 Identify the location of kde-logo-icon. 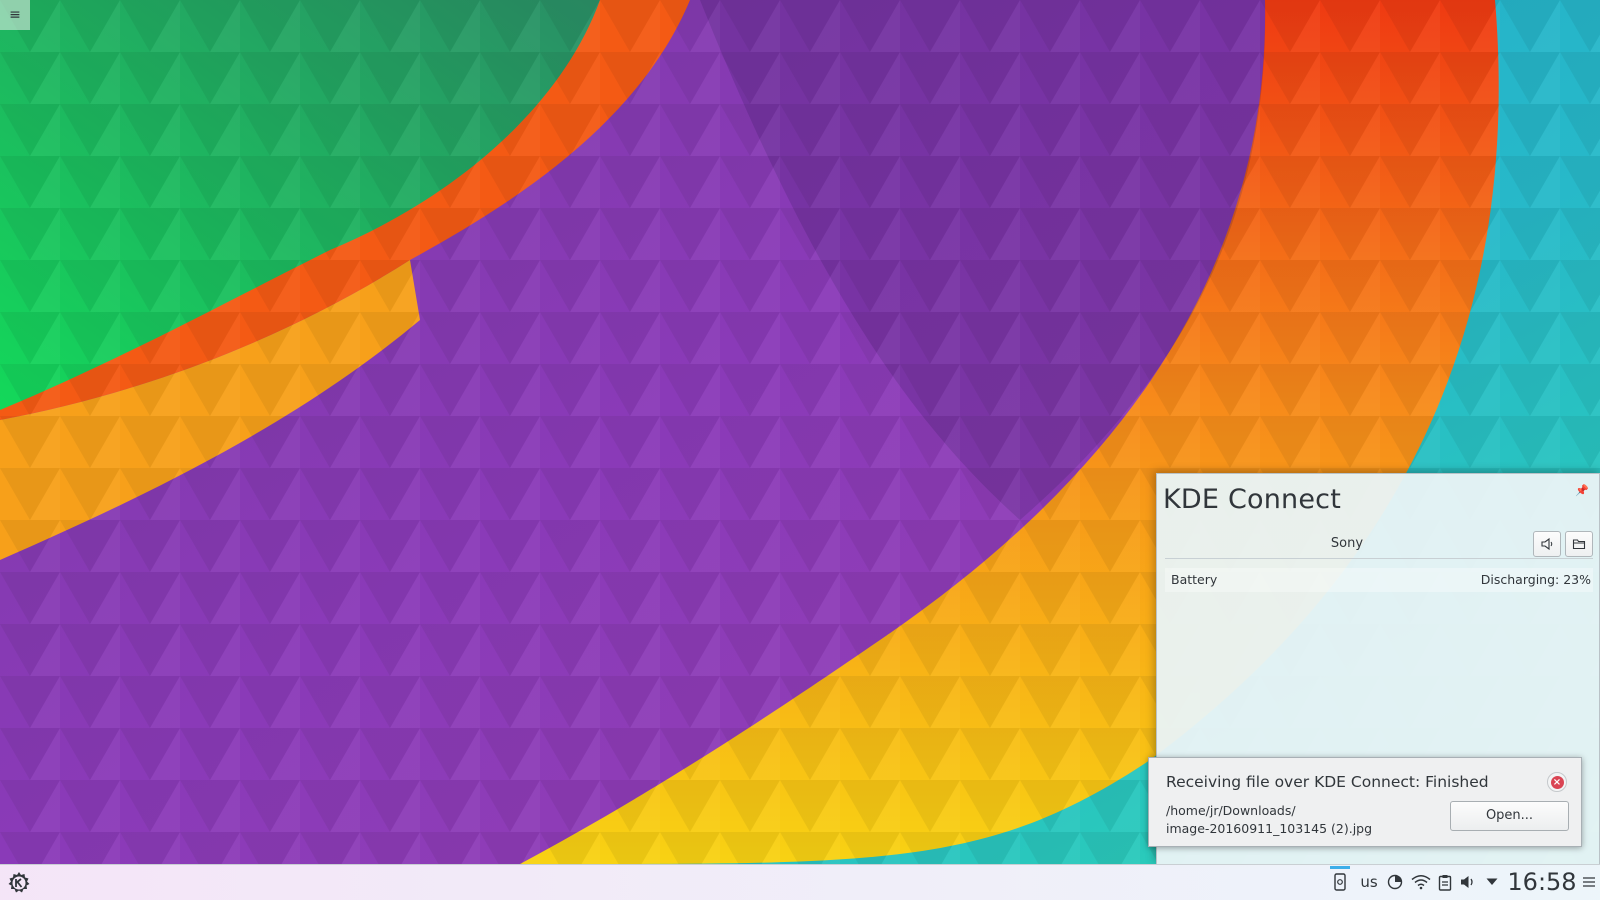
(19, 882).